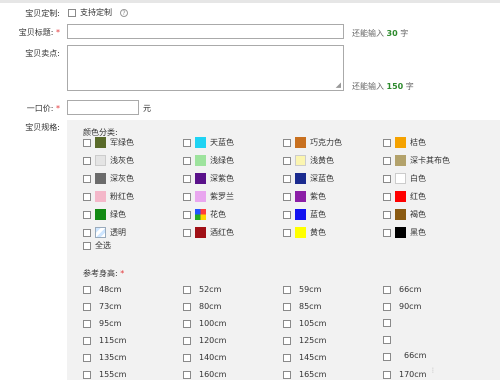 The height and width of the screenshot is (380, 500). Describe the element at coordinates (308, 178) in the screenshot. I see `color-option: 深蓝色` at that location.